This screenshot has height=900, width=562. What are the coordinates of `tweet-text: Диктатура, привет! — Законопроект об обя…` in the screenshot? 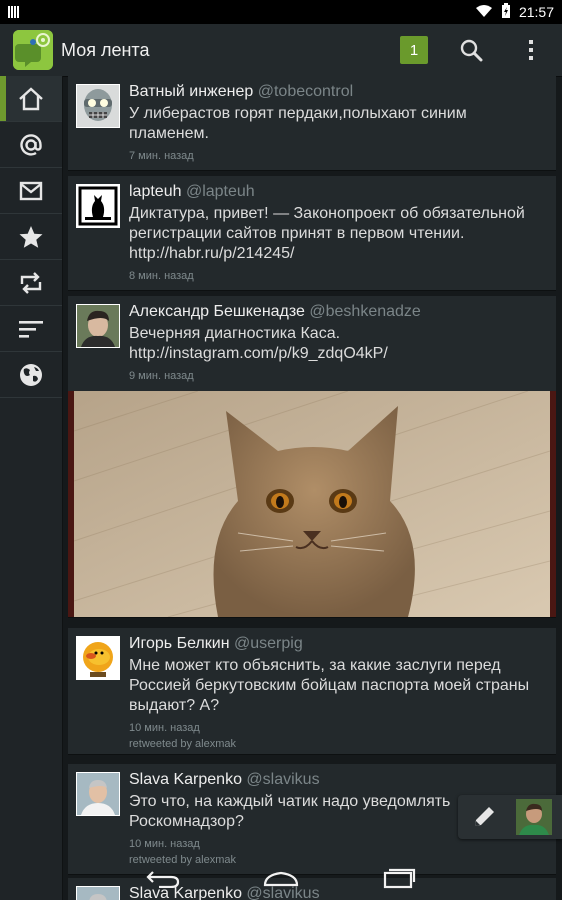 It's located at (327, 233).